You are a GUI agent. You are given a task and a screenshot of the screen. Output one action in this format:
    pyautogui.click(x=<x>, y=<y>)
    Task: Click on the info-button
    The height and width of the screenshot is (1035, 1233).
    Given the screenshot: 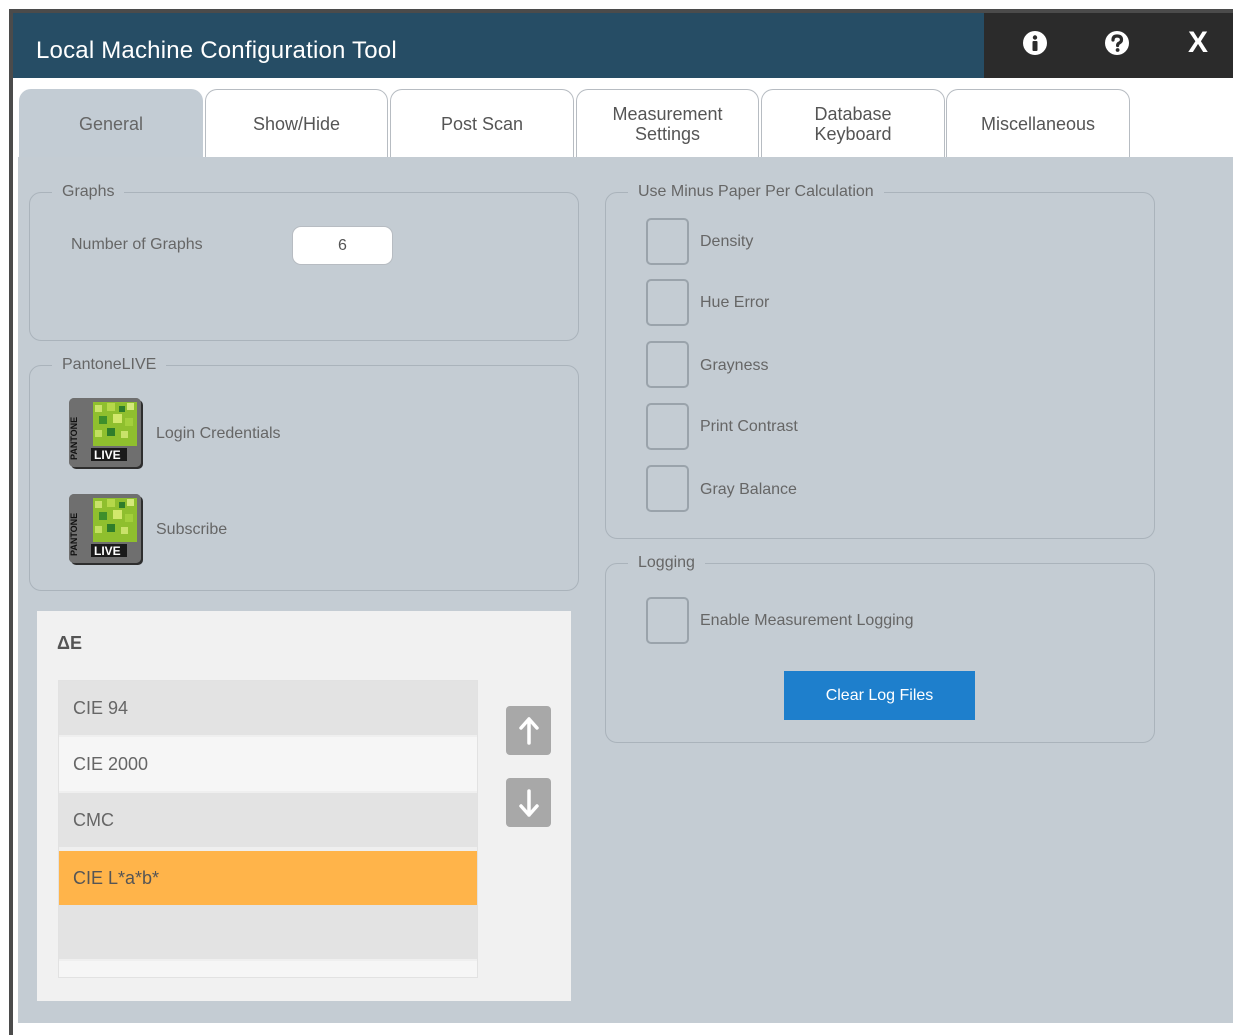 What is the action you would take?
    pyautogui.click(x=1035, y=43)
    